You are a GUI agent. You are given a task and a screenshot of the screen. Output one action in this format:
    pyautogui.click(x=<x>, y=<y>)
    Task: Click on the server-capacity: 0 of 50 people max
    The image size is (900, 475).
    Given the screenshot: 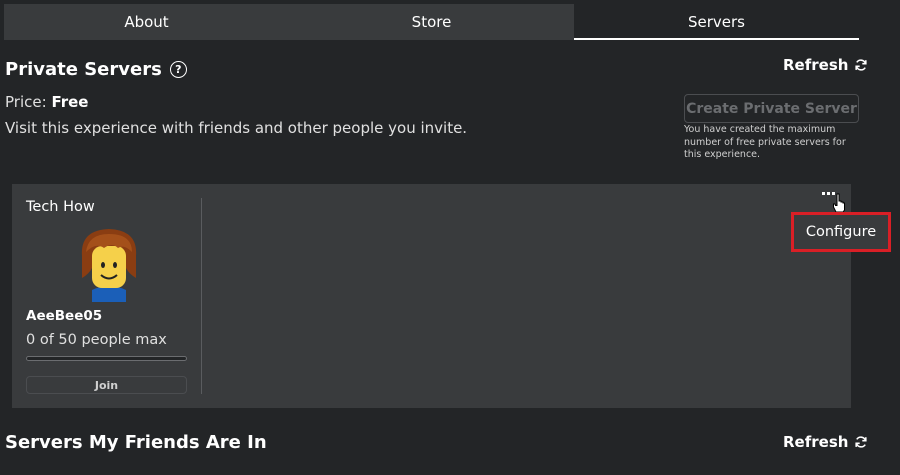 What is the action you would take?
    pyautogui.click(x=96, y=340)
    